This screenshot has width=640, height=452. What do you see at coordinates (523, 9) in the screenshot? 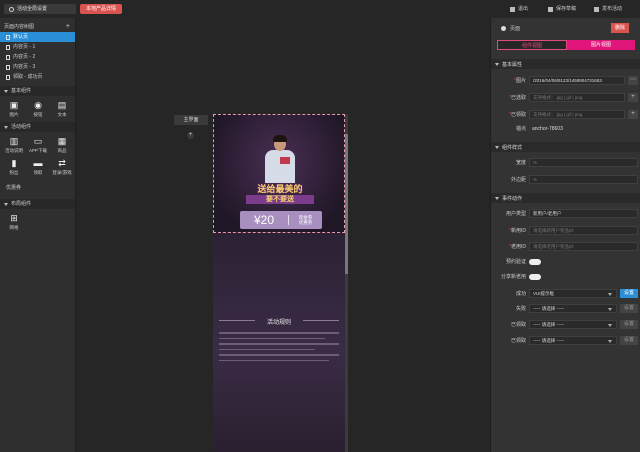
I see `exit-label: 退出` at bounding box center [523, 9].